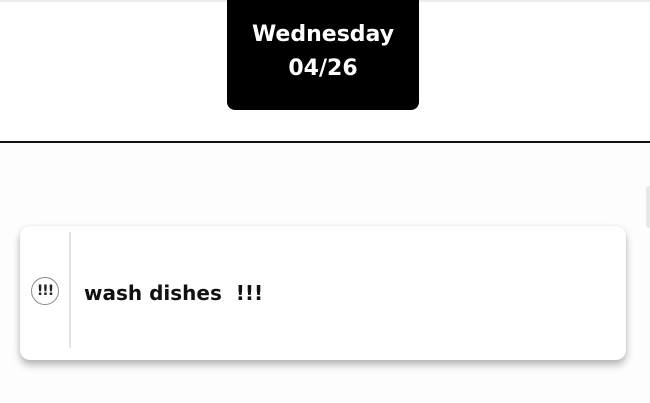 This screenshot has height=403, width=650. Describe the element at coordinates (325, 142) in the screenshot. I see `header-divider` at that location.